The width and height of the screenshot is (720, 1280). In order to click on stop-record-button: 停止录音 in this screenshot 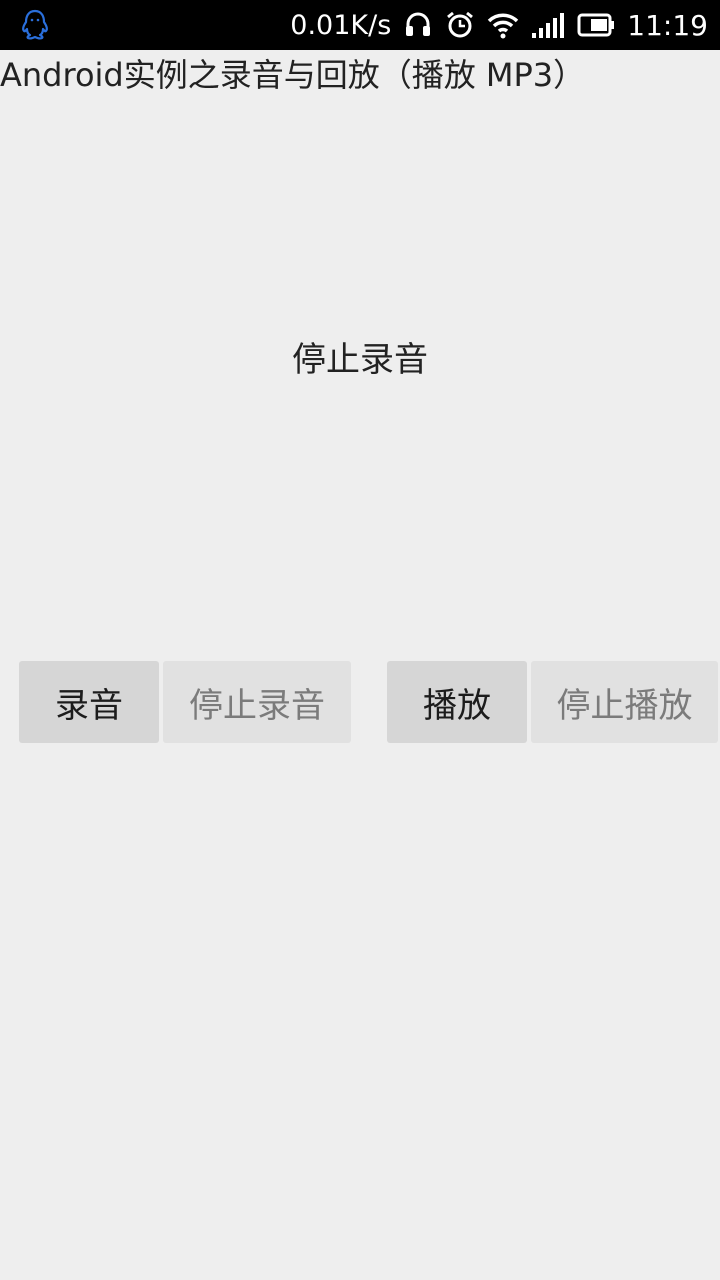, I will do `click(257, 702)`.